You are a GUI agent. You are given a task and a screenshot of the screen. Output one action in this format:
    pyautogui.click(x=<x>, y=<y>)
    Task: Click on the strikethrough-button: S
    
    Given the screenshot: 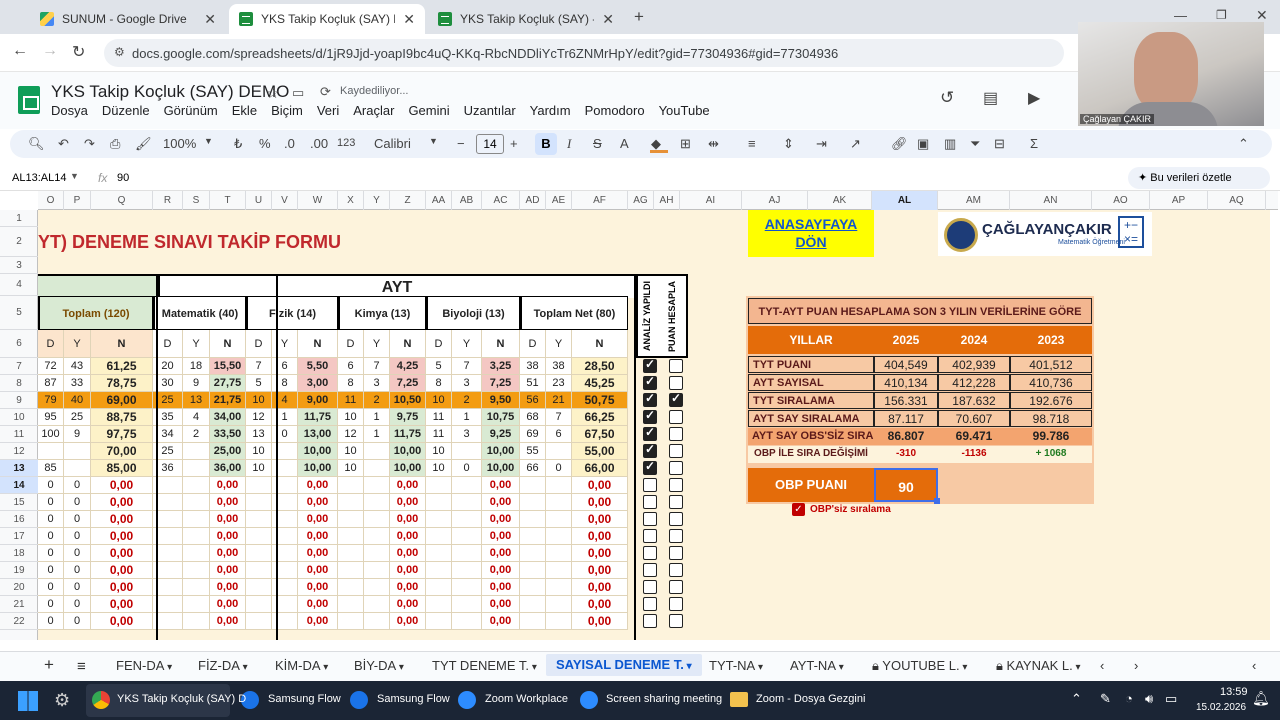 What is the action you would take?
    pyautogui.click(x=597, y=143)
    